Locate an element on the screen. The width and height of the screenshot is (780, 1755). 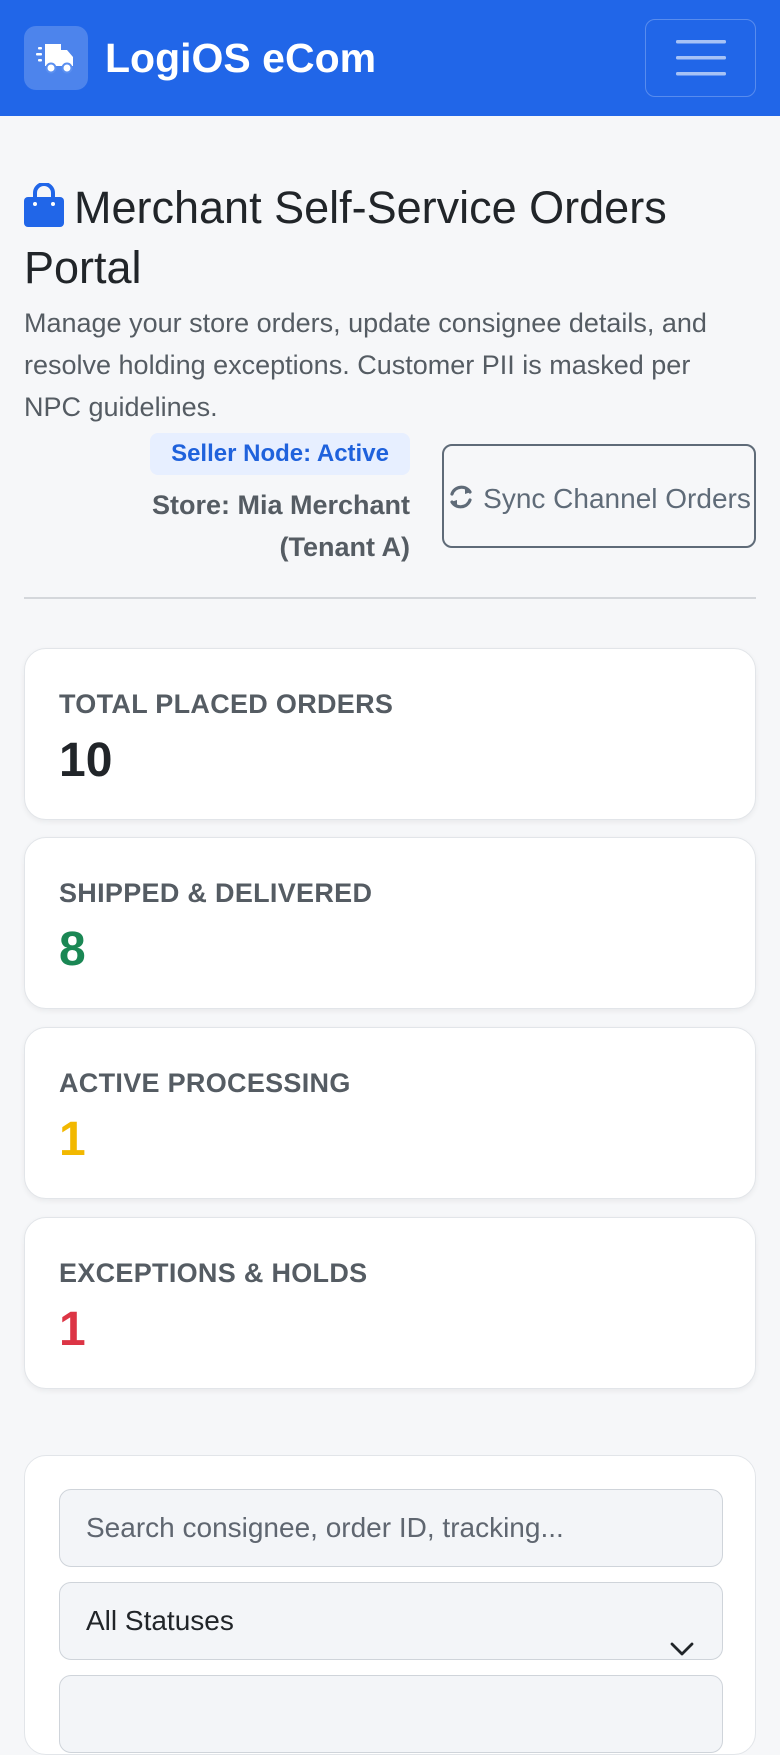
store-name-label: Store: Mia Merchant (Tenant A) is located at coordinates (280, 526).